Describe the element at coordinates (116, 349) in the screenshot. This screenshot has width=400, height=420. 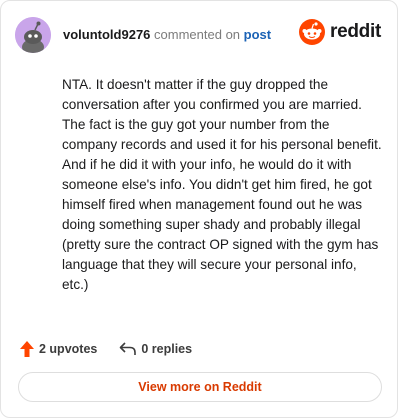
I see `comment-actions: 2 upvotes 0 replies` at that location.